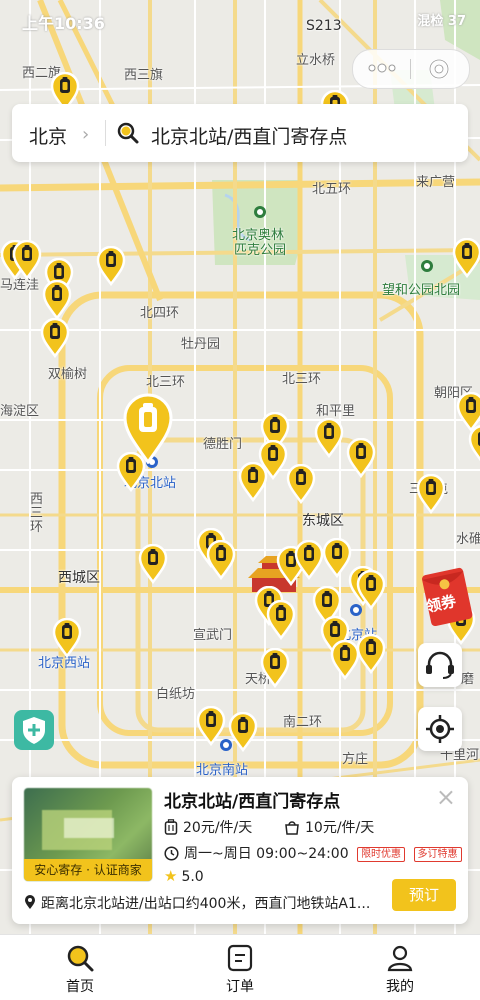  I want to click on map-label: 白纸坊, so click(176, 694).